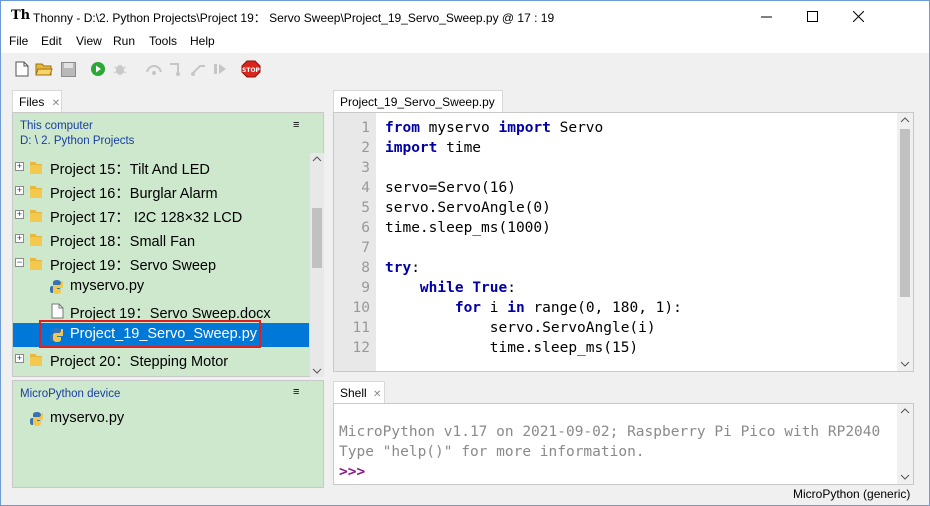 The image size is (930, 506). I want to click on maximize-icon, so click(812, 16).